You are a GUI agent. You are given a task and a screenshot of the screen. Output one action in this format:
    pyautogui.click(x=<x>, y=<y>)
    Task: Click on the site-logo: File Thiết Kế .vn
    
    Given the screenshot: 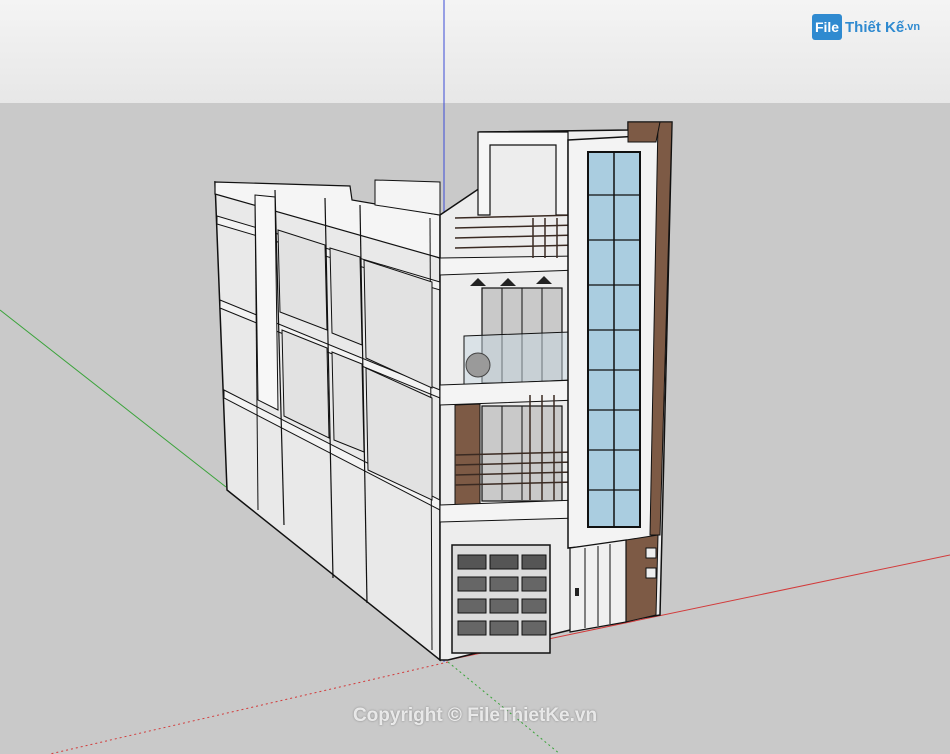 What is the action you would take?
    pyautogui.click(x=866, y=27)
    